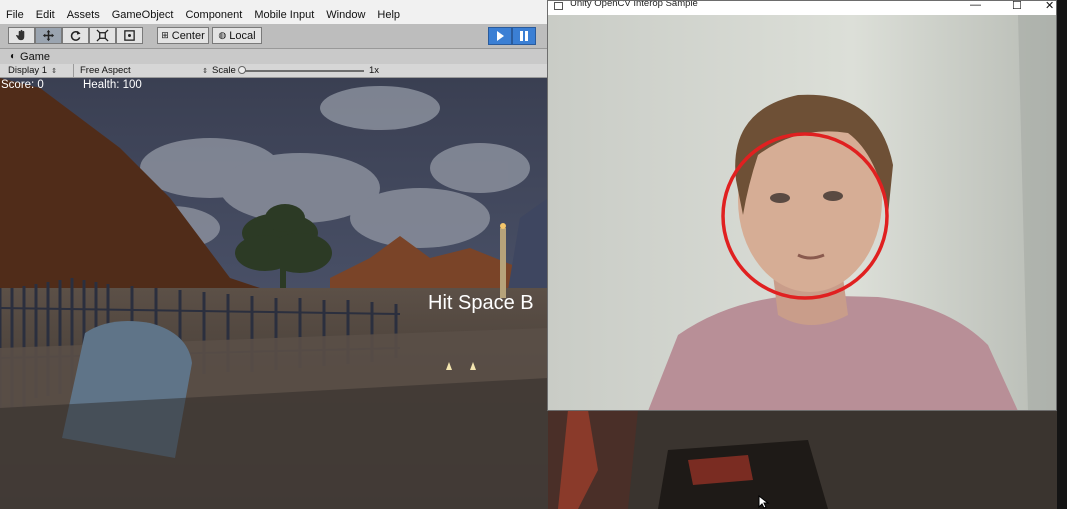 This screenshot has height=509, width=1067. I want to click on rect-tool-button, so click(129, 35).